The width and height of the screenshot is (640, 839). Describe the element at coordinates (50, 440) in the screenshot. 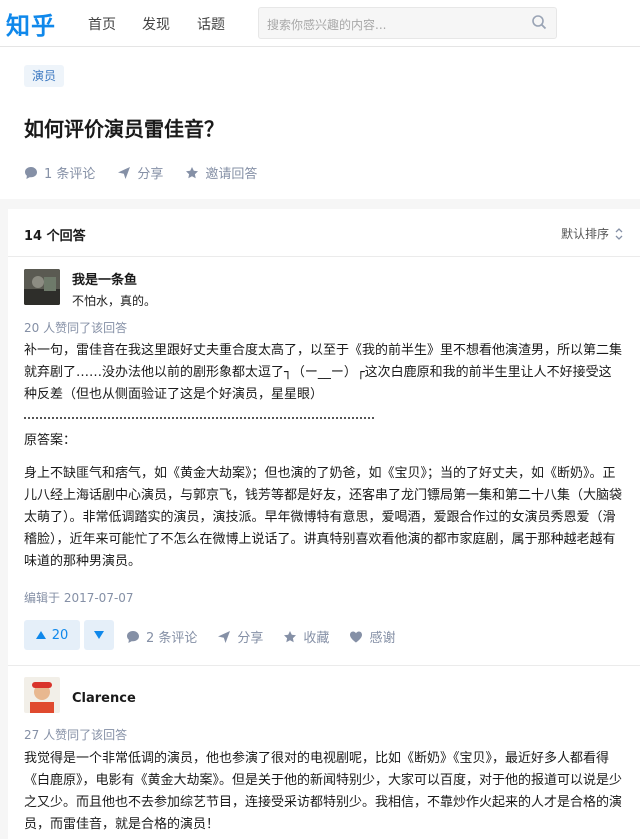

I see `original-answer-label: 原答案：` at that location.